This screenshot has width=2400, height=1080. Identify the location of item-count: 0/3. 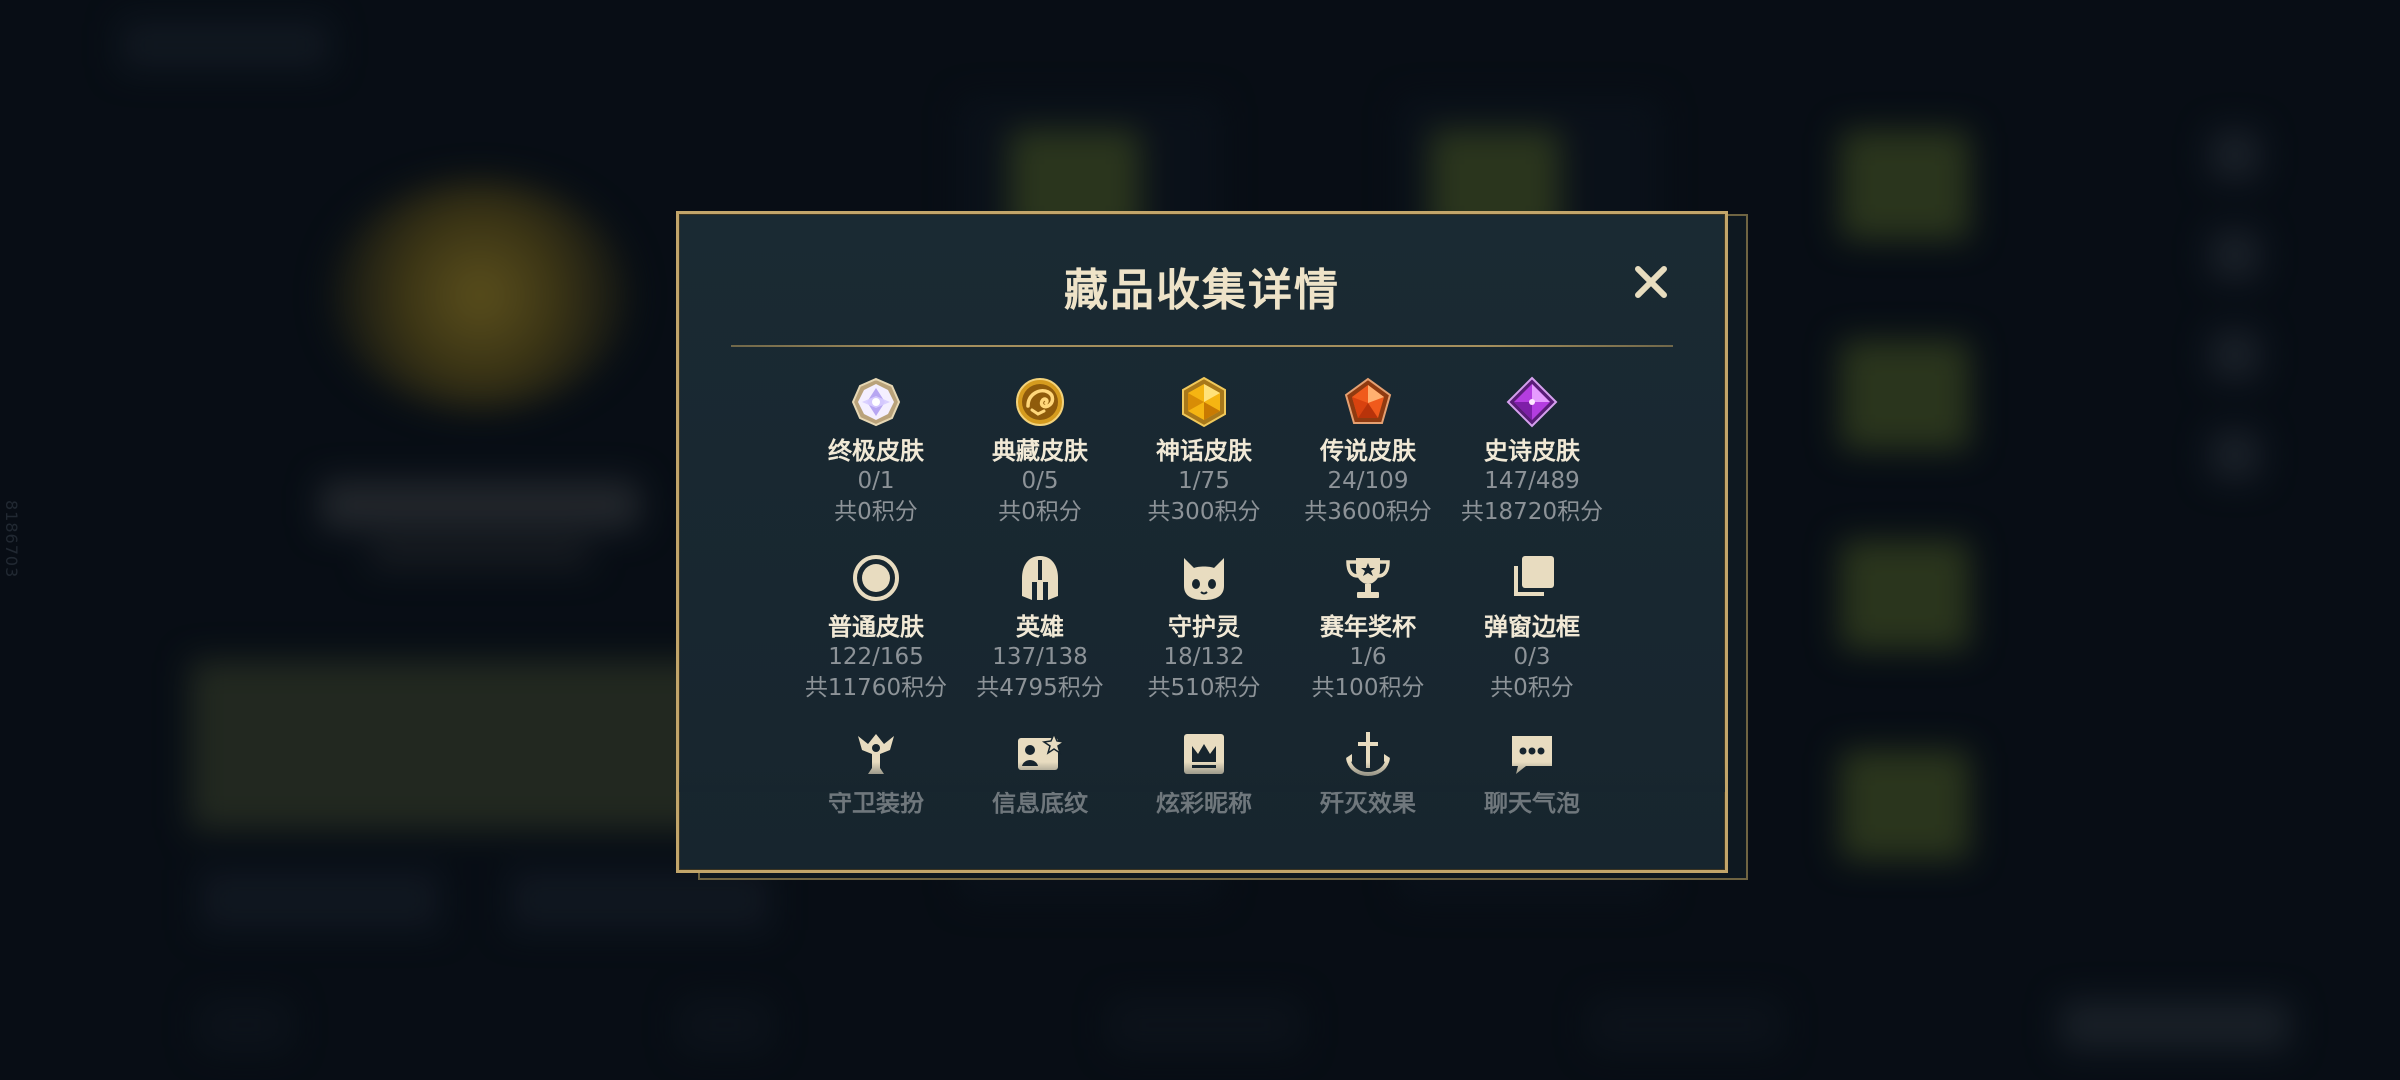
(1532, 657).